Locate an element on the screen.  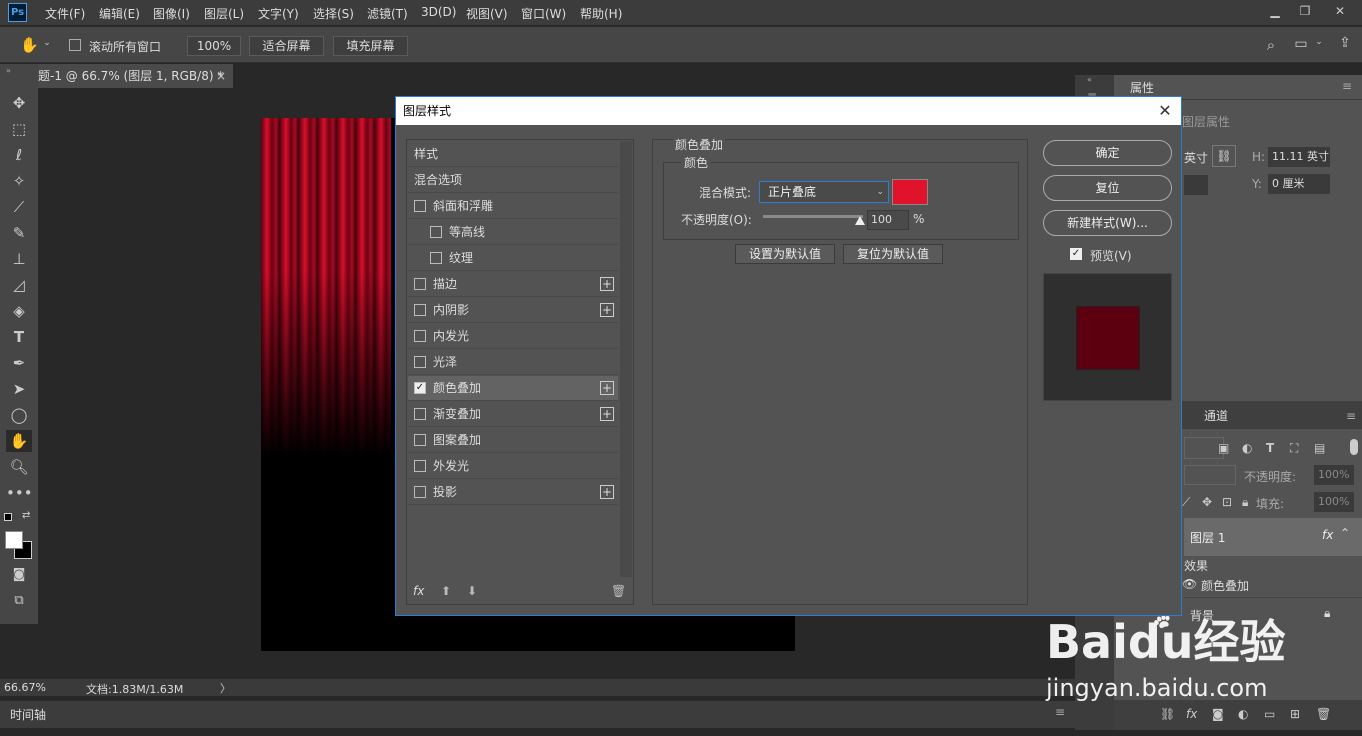
style-item: 内阴影 + is located at coordinates (513, 310).